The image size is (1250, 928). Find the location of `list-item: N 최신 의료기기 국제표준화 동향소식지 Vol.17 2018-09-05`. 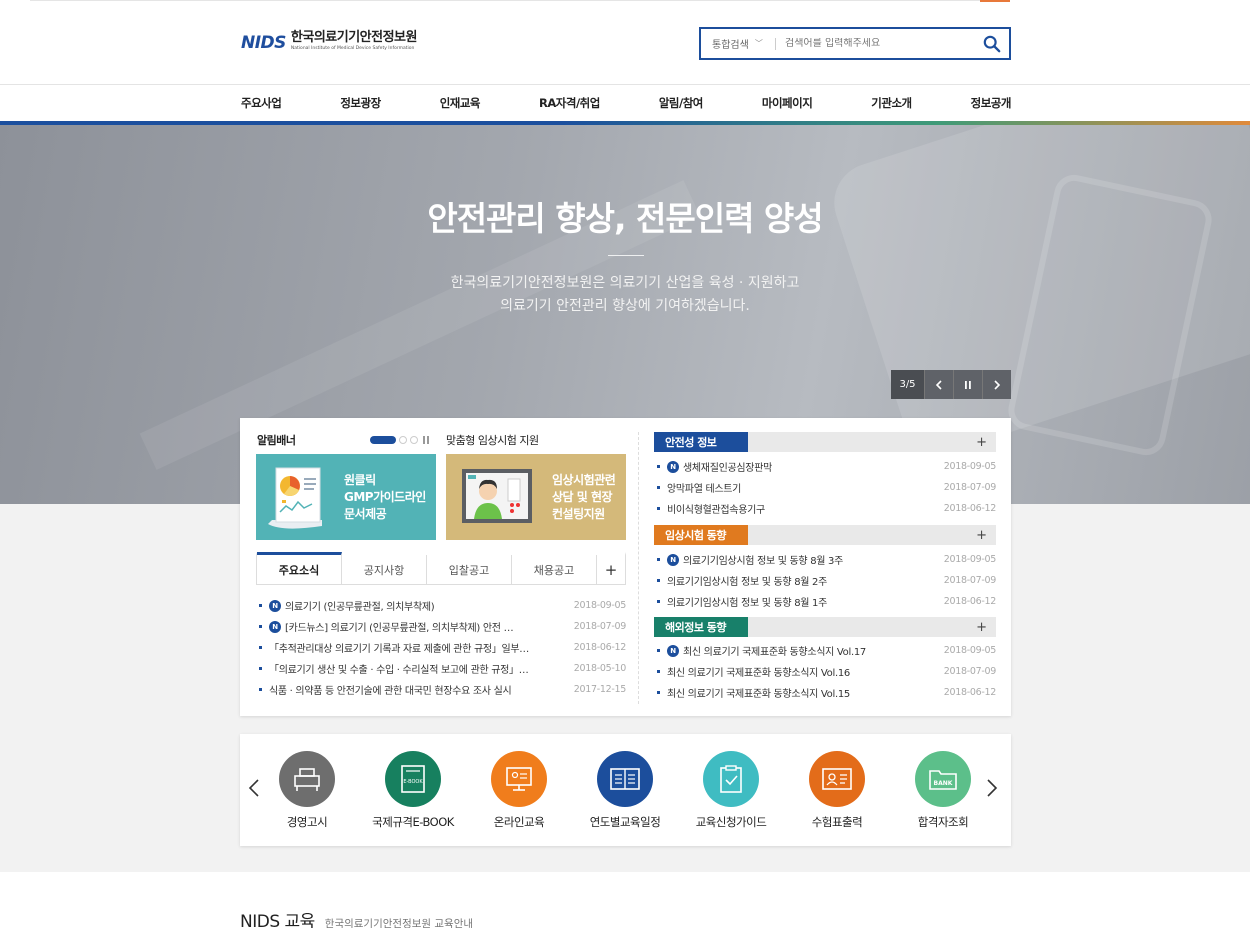

list-item: N 최신 의료기기 국제표준화 동향소식지 Vol.17 2018-09-05 is located at coordinates (825, 650).